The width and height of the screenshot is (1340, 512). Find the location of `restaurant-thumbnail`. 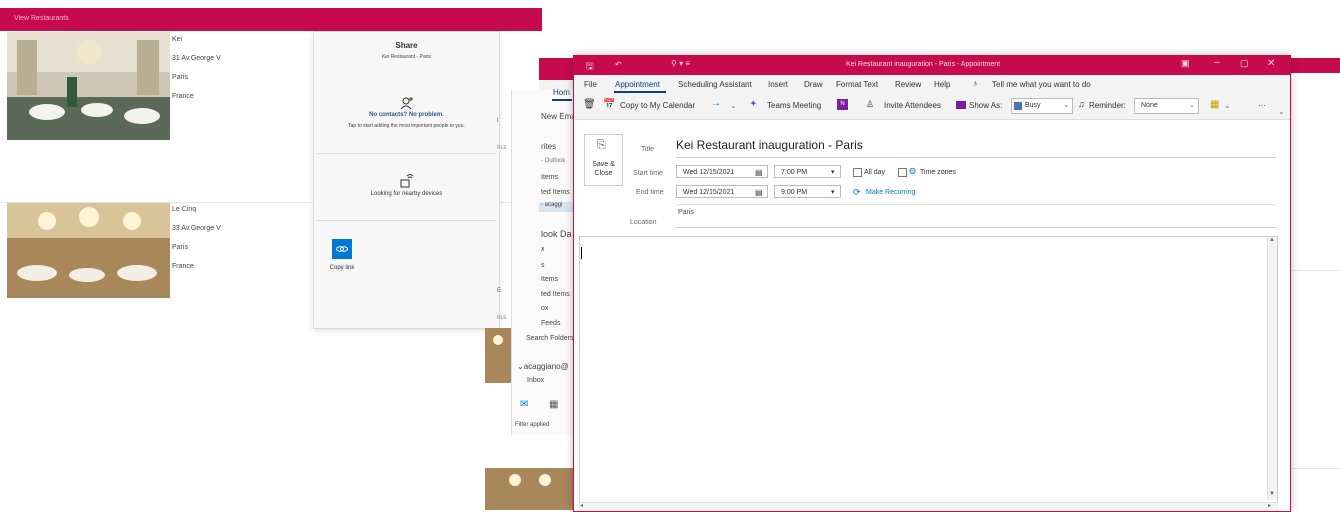

restaurant-thumbnail is located at coordinates (498, 355).